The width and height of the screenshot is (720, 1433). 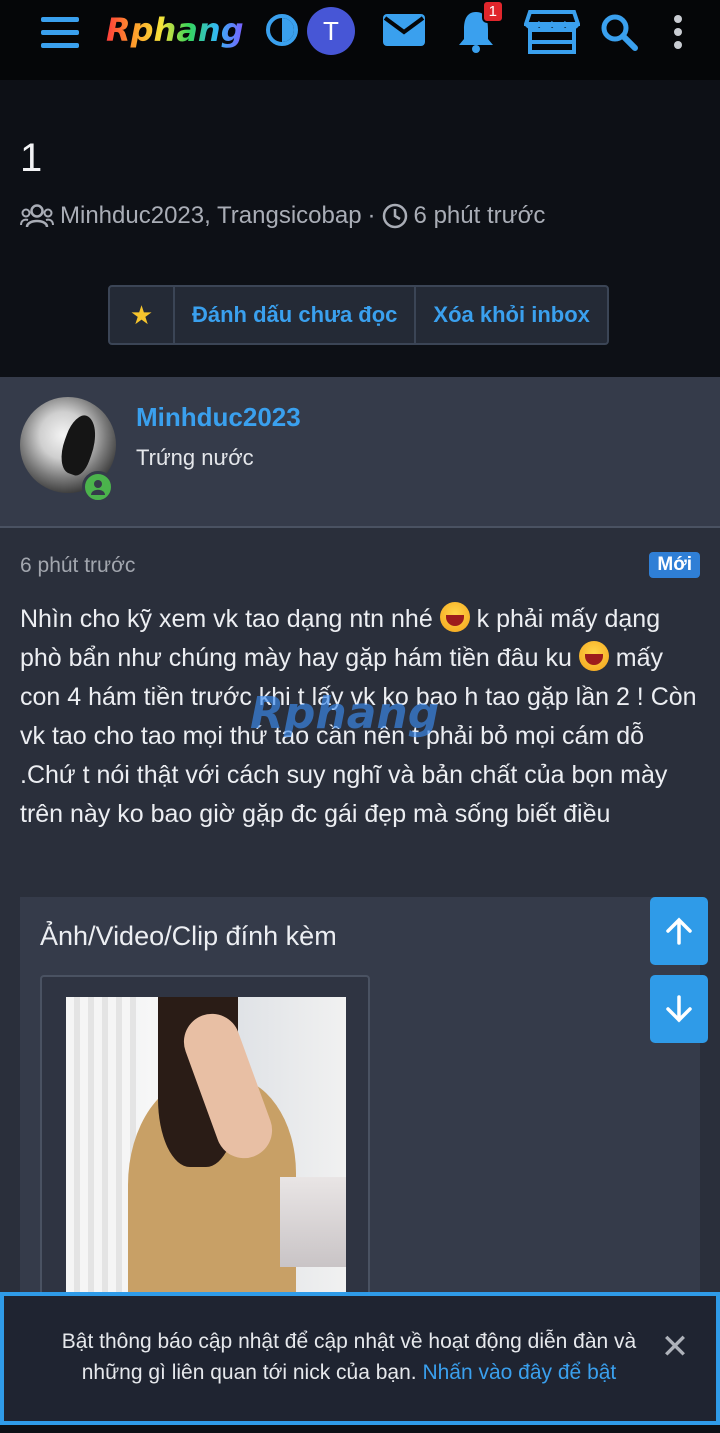 What do you see at coordinates (77, 566) in the screenshot?
I see `message-time: 6 phút trước` at bounding box center [77, 566].